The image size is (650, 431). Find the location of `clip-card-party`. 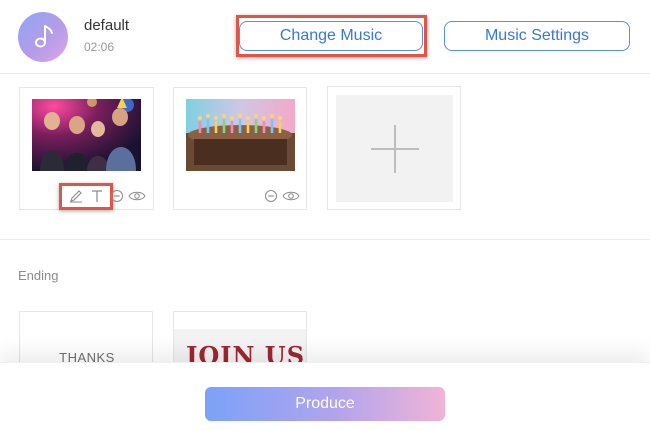

clip-card-party is located at coordinates (86, 148).